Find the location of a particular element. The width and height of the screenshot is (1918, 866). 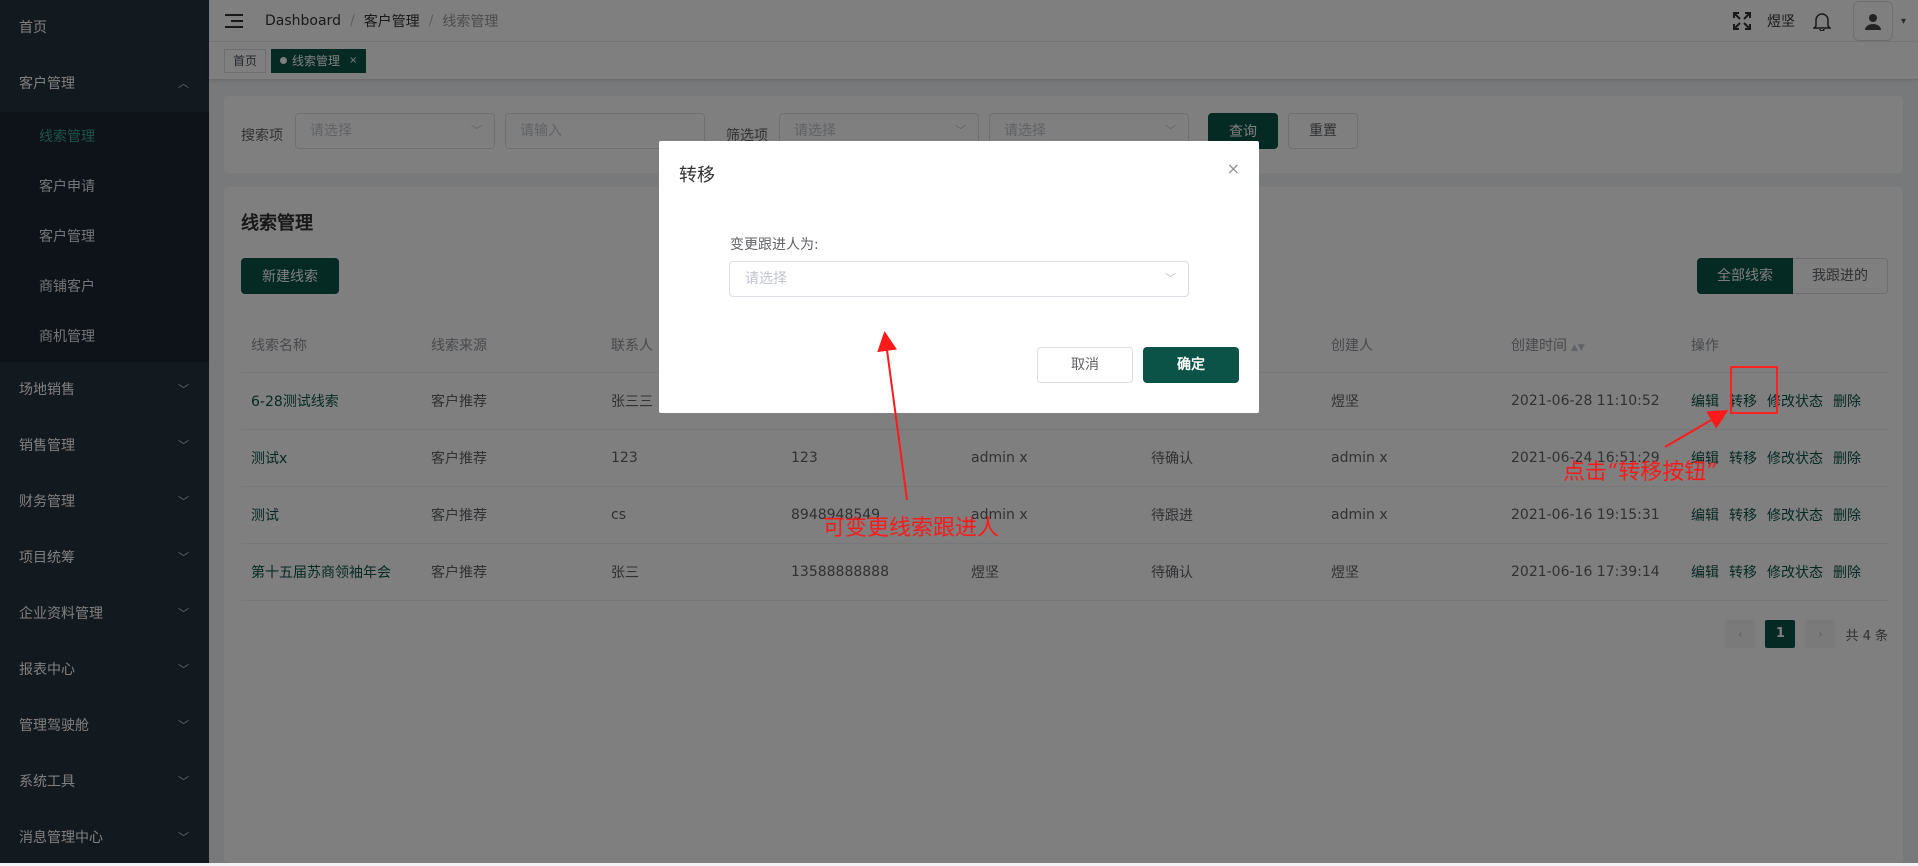

close-icon: × is located at coordinates (1233, 168).